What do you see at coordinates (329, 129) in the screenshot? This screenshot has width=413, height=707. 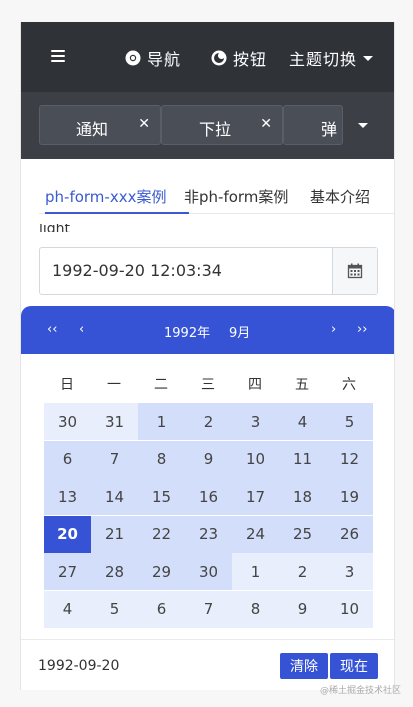 I see `tab-label: 弹` at bounding box center [329, 129].